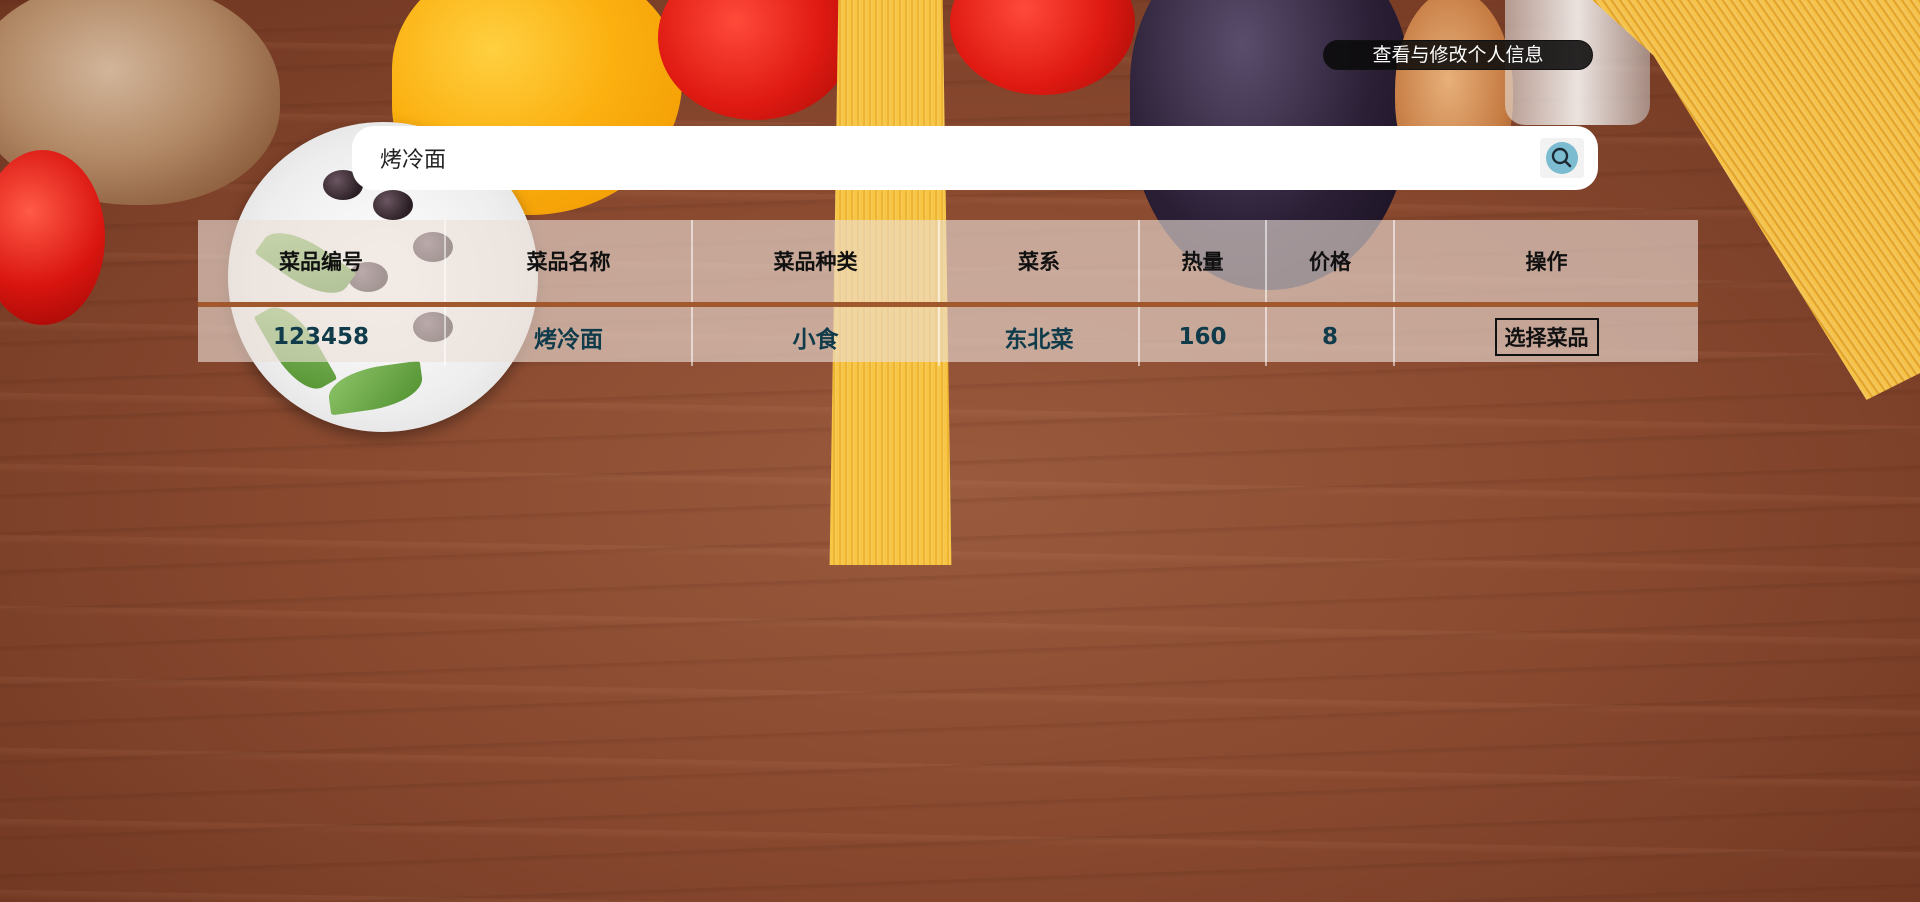 The image size is (1920, 902). I want to click on cell-id: 123458, so click(321, 336).